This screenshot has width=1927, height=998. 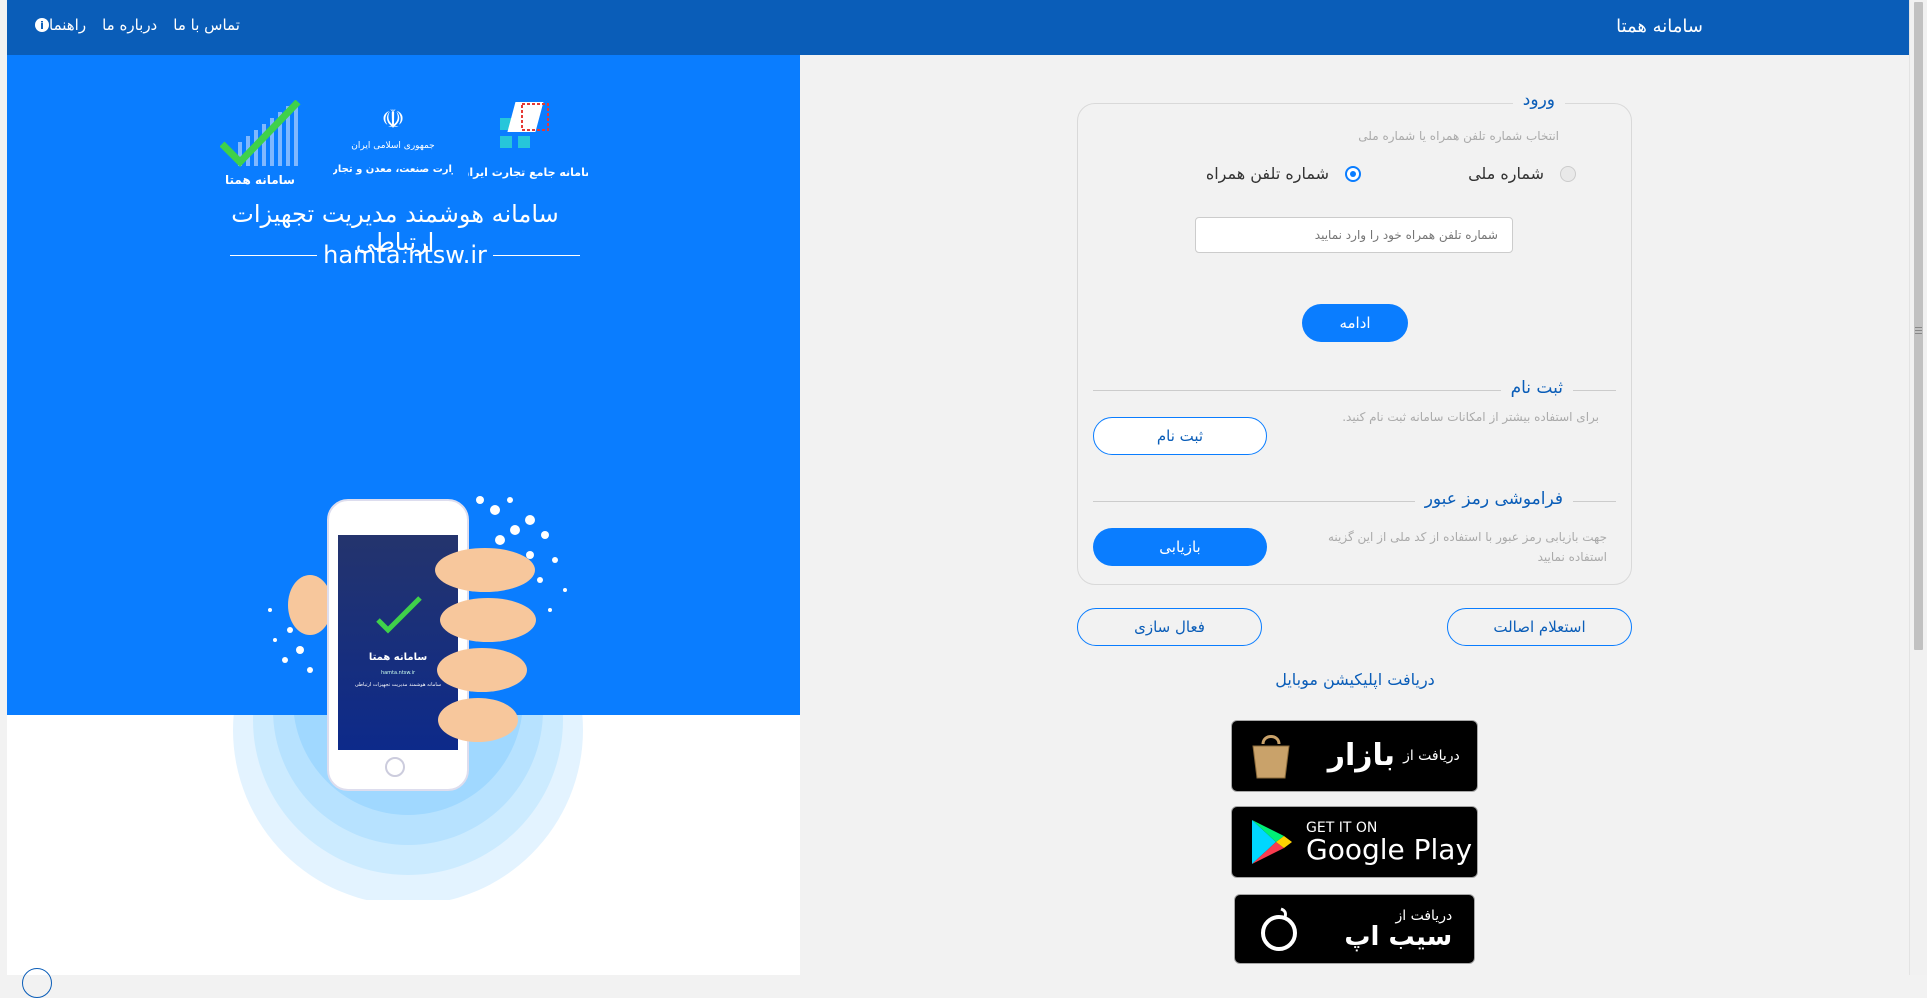 I want to click on radio-national-label: شماره ملی, so click(x=1506, y=173).